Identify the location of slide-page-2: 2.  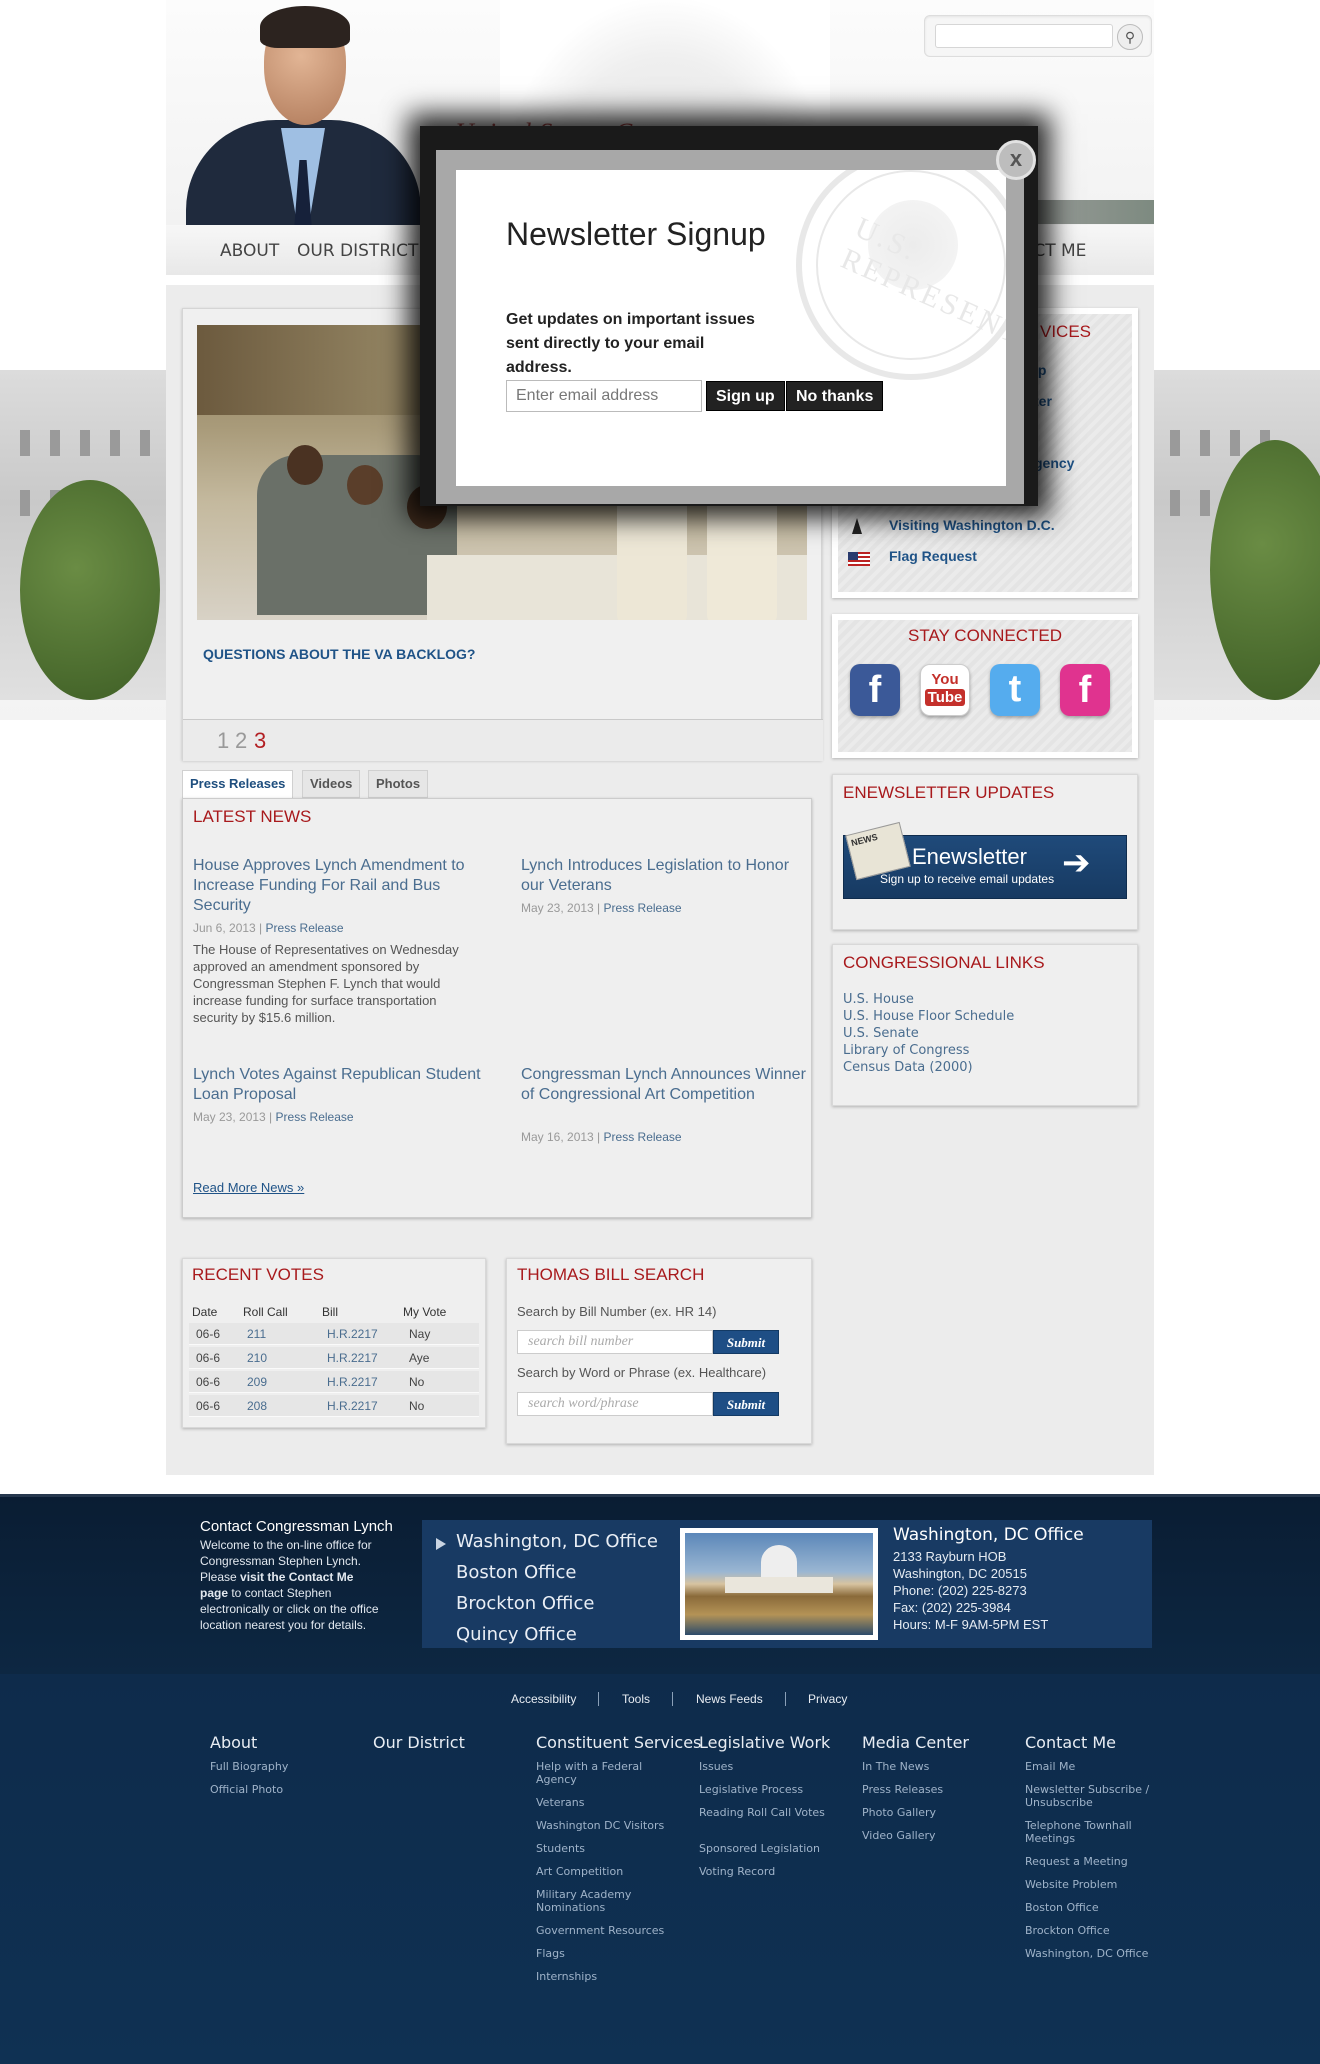
(241, 741).